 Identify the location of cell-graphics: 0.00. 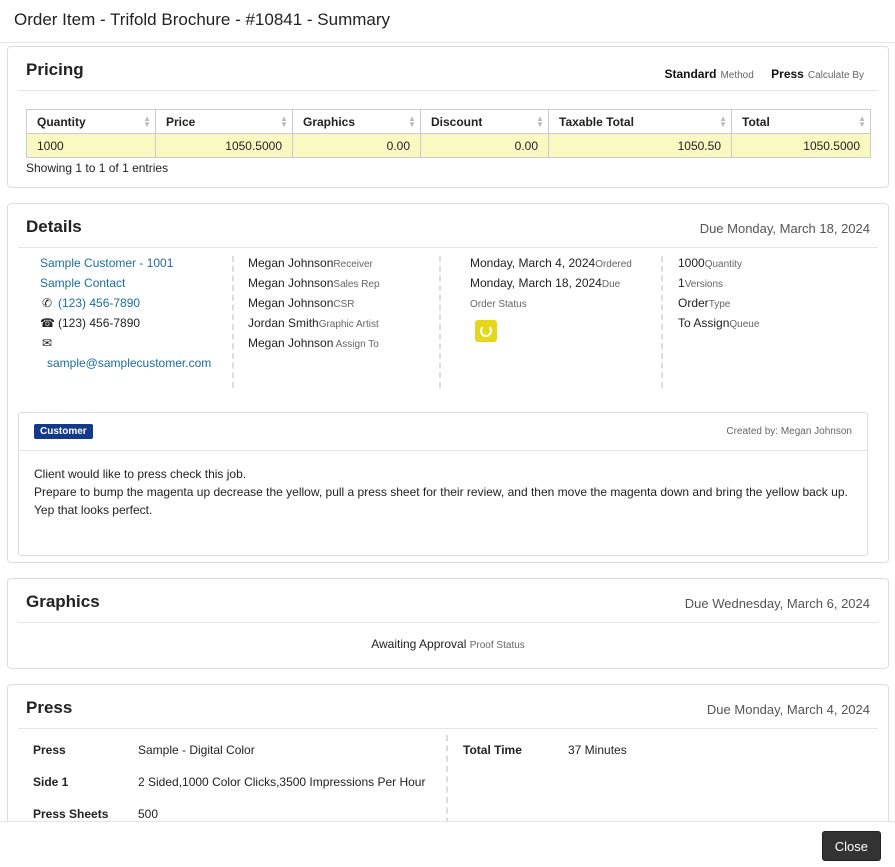
(356, 145).